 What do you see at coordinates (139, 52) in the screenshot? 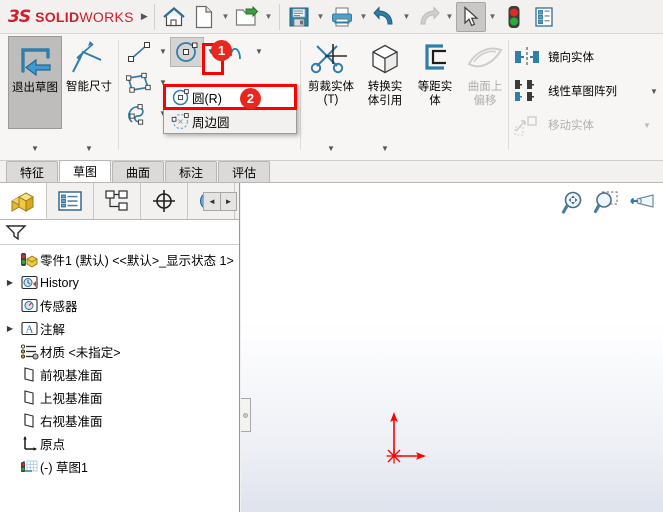
I see `line-tool-button` at bounding box center [139, 52].